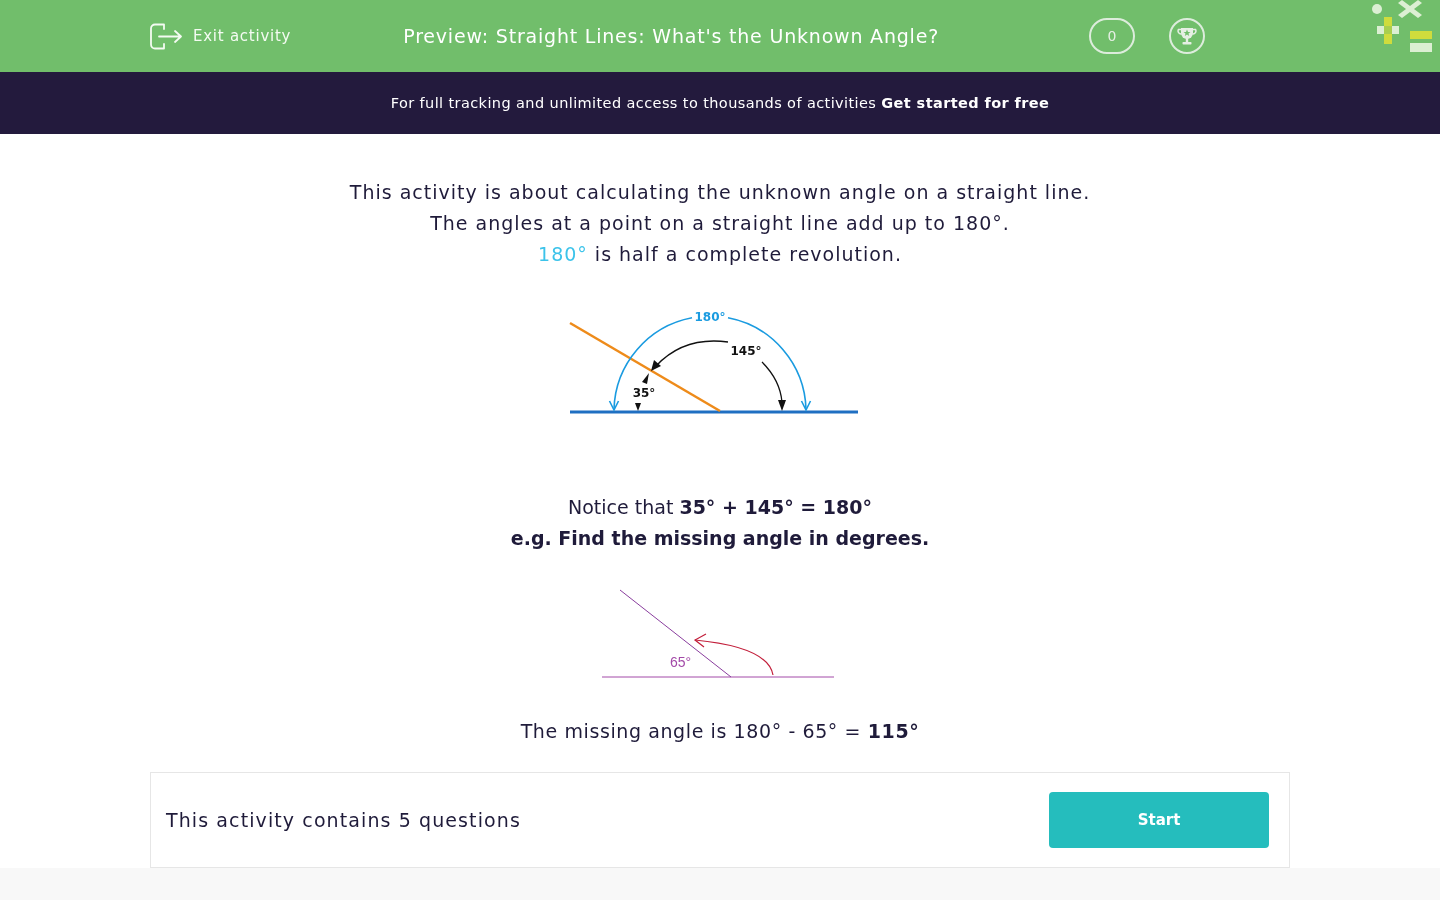  Describe the element at coordinates (746, 351) in the screenshot. I see `angle-label: 145°` at that location.